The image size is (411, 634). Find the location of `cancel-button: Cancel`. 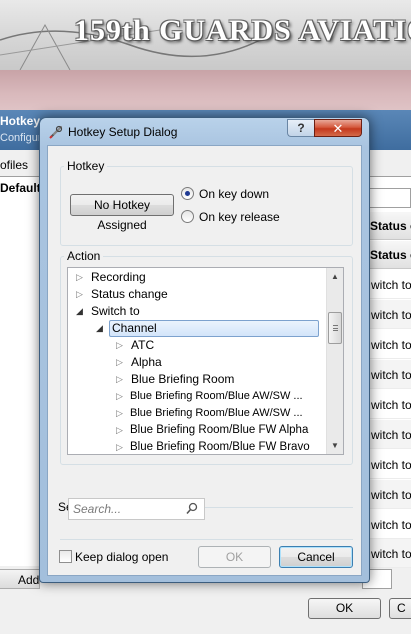

cancel-button: Cancel is located at coordinates (316, 557).